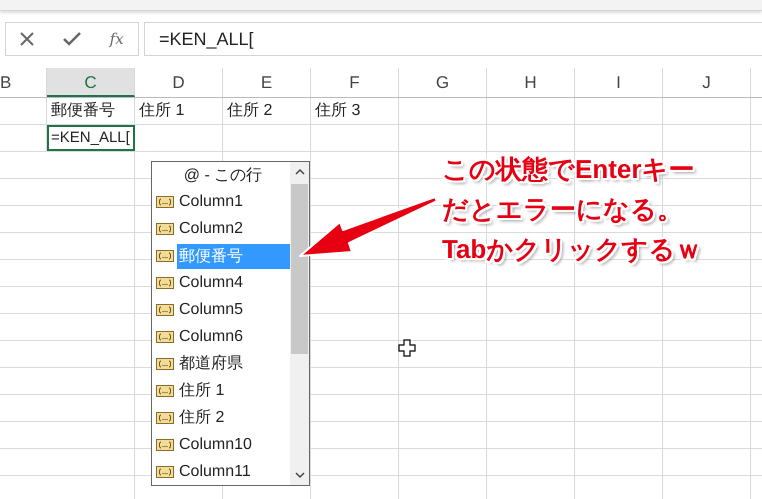  Describe the element at coordinates (223, 175) in the screenshot. I see `list-item: @ - この行` at that location.